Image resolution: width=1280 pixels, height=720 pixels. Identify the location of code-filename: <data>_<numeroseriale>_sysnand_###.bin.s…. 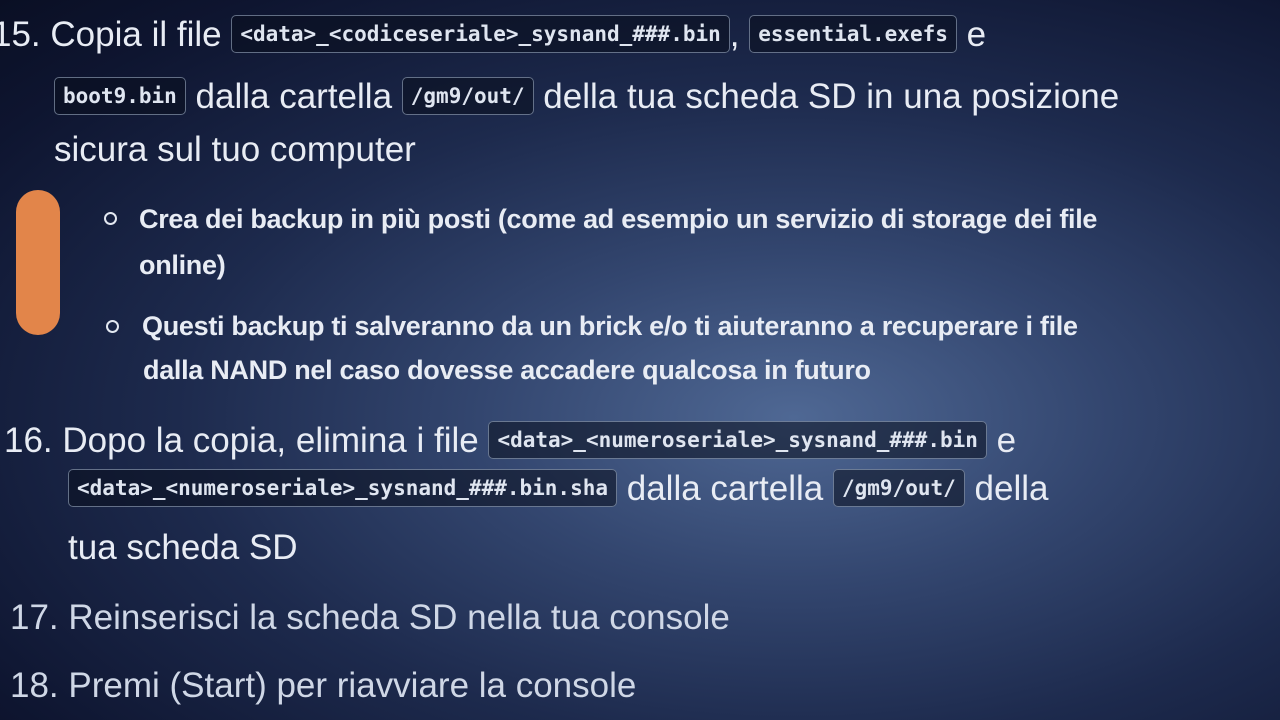
(343, 488).